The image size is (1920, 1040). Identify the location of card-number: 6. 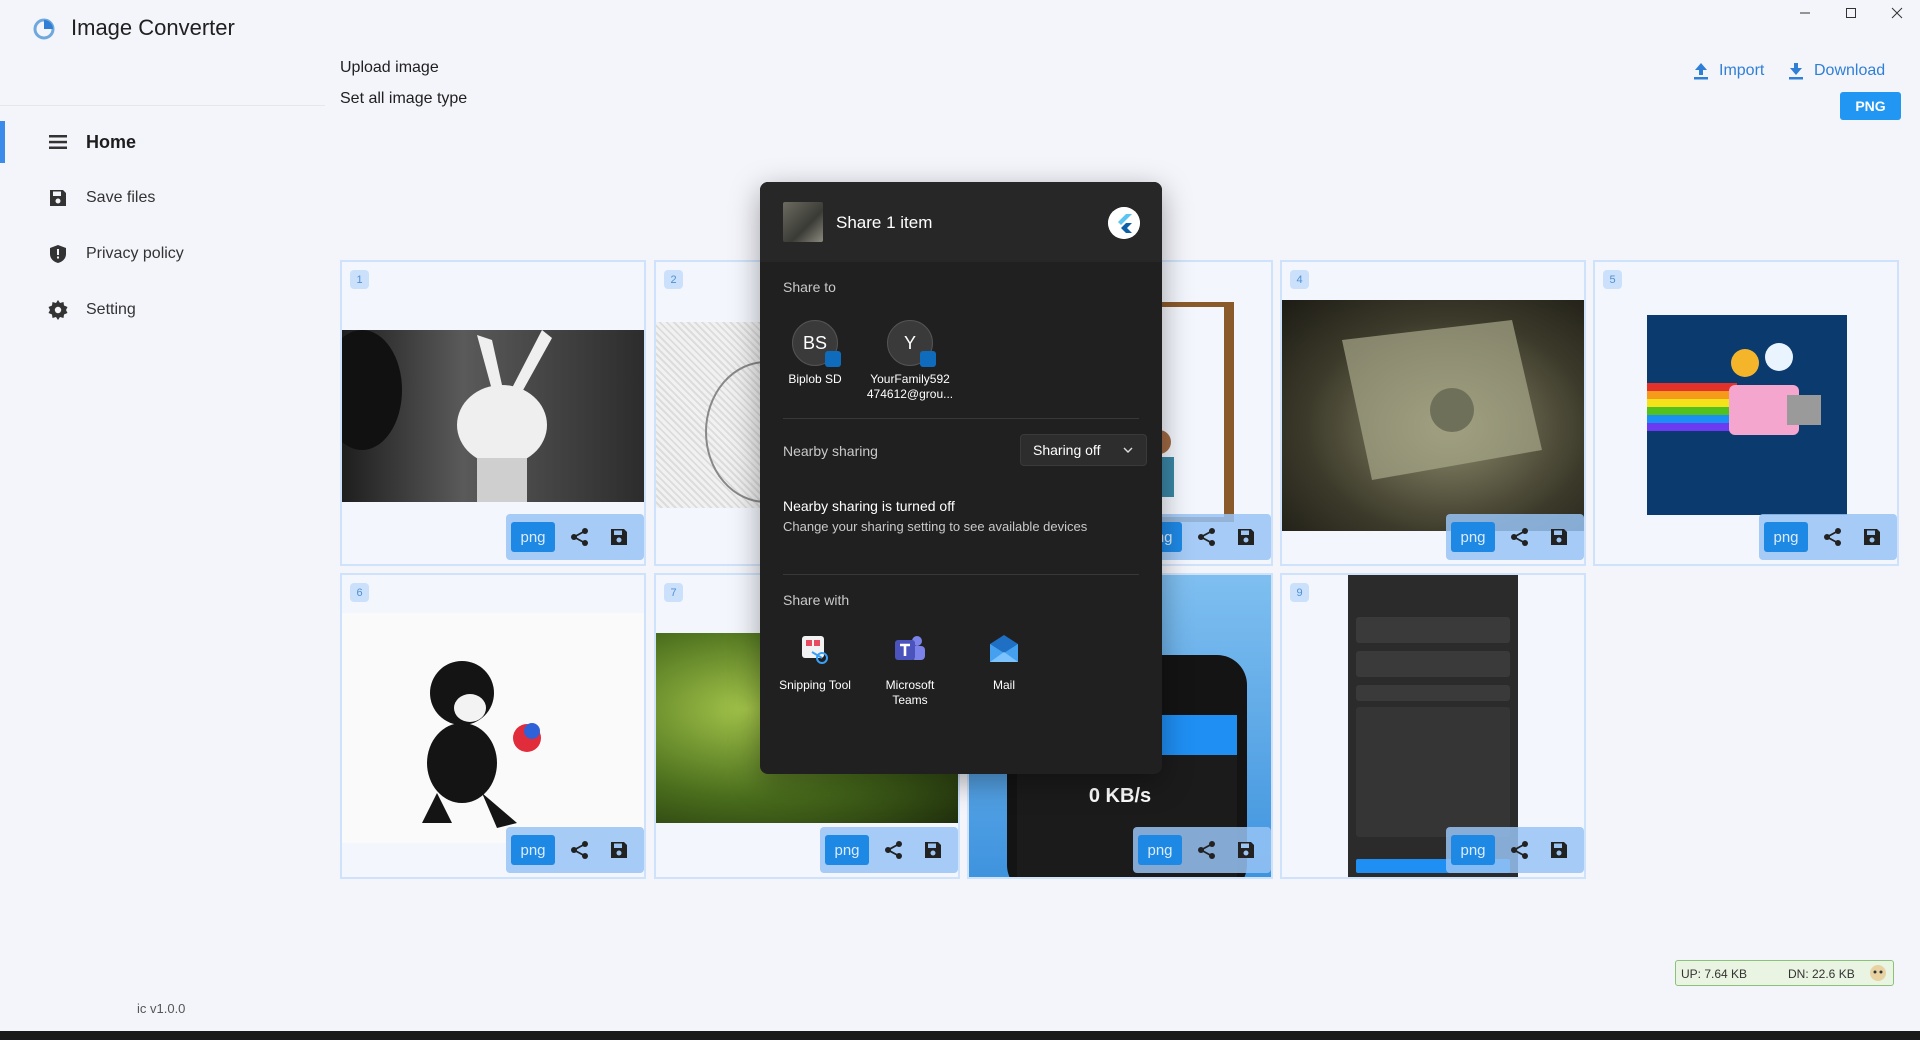
(359, 592).